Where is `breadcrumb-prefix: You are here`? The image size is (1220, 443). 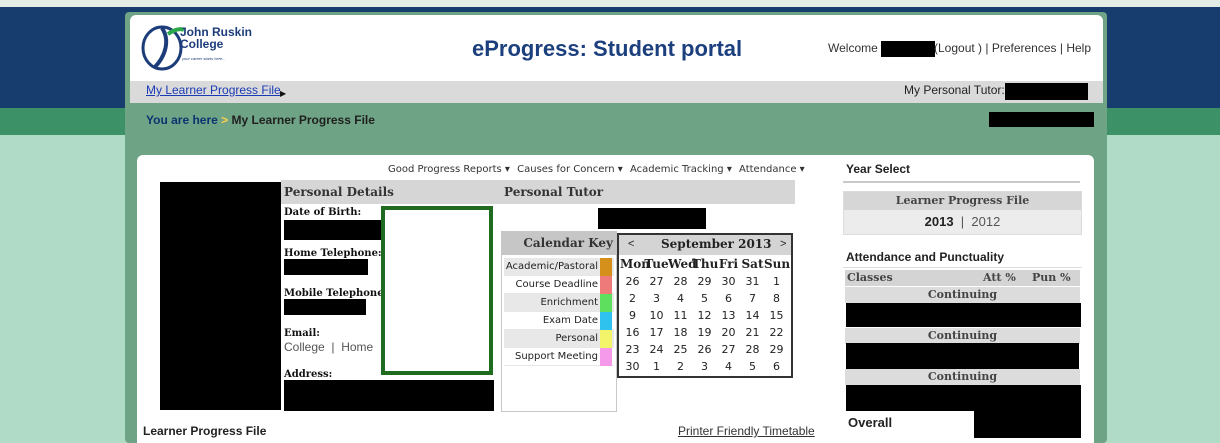 breadcrumb-prefix: You are here is located at coordinates (182, 120).